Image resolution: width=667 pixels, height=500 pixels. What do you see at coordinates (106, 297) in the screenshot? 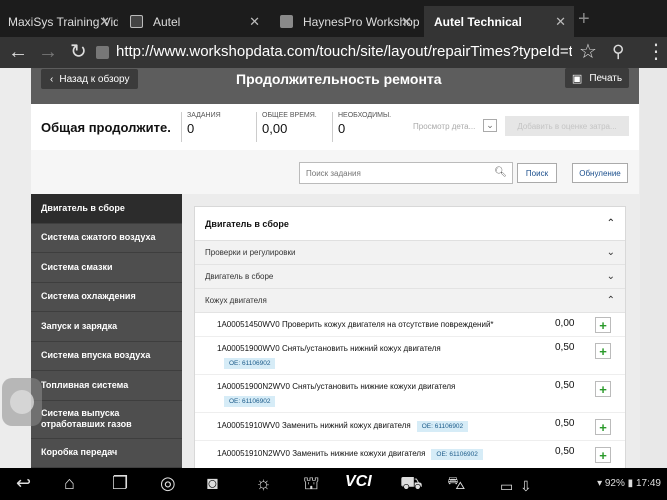
I see `sidebar-item-cooling: Система охлаждения` at bounding box center [106, 297].